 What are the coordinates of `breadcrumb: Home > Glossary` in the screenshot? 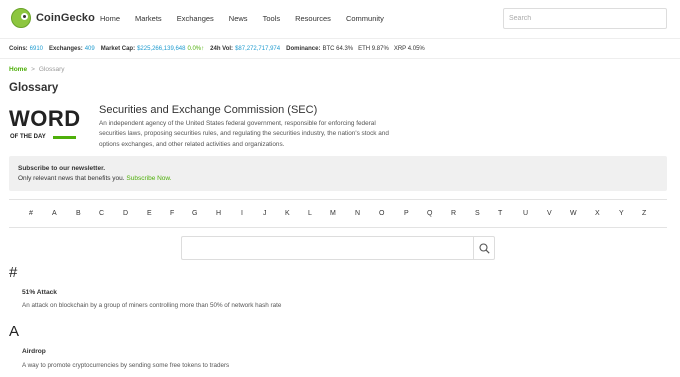 It's located at (37, 69).